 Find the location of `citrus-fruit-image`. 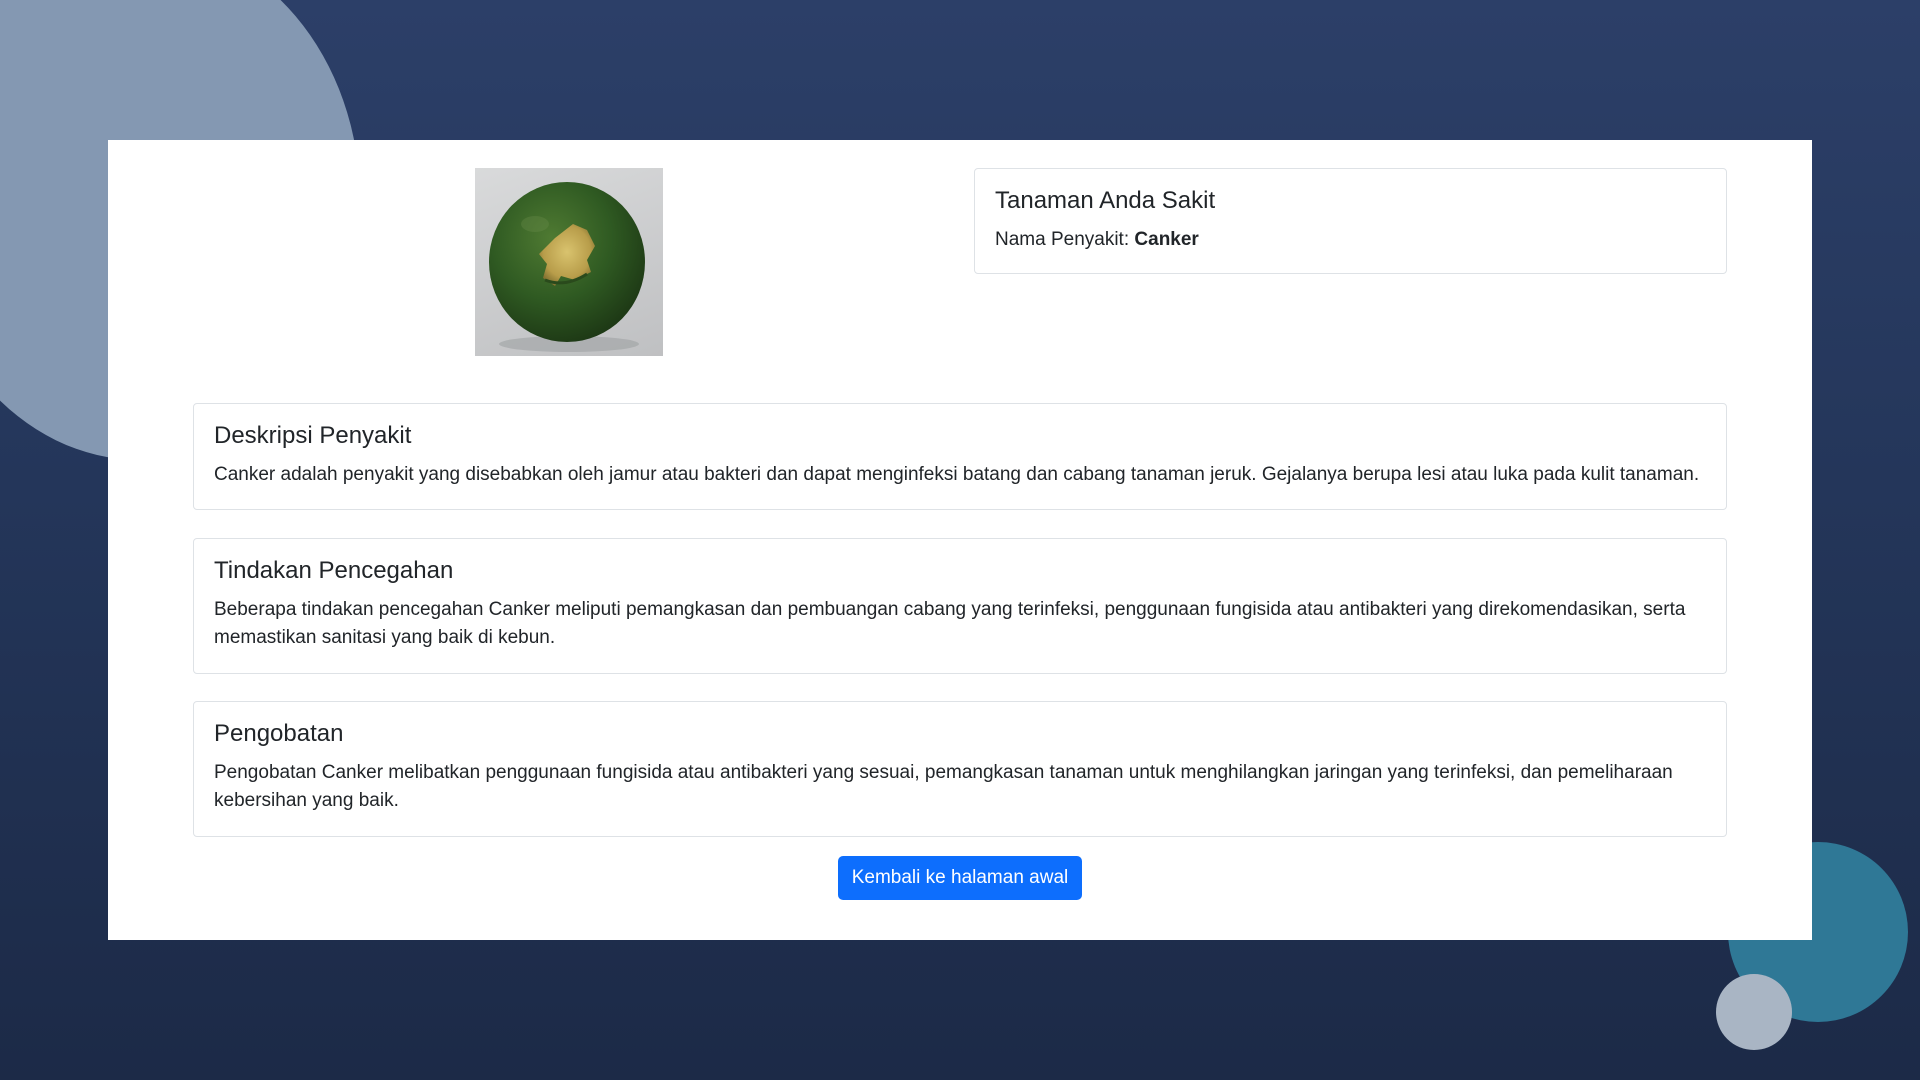

citrus-fruit-image is located at coordinates (567, 267).